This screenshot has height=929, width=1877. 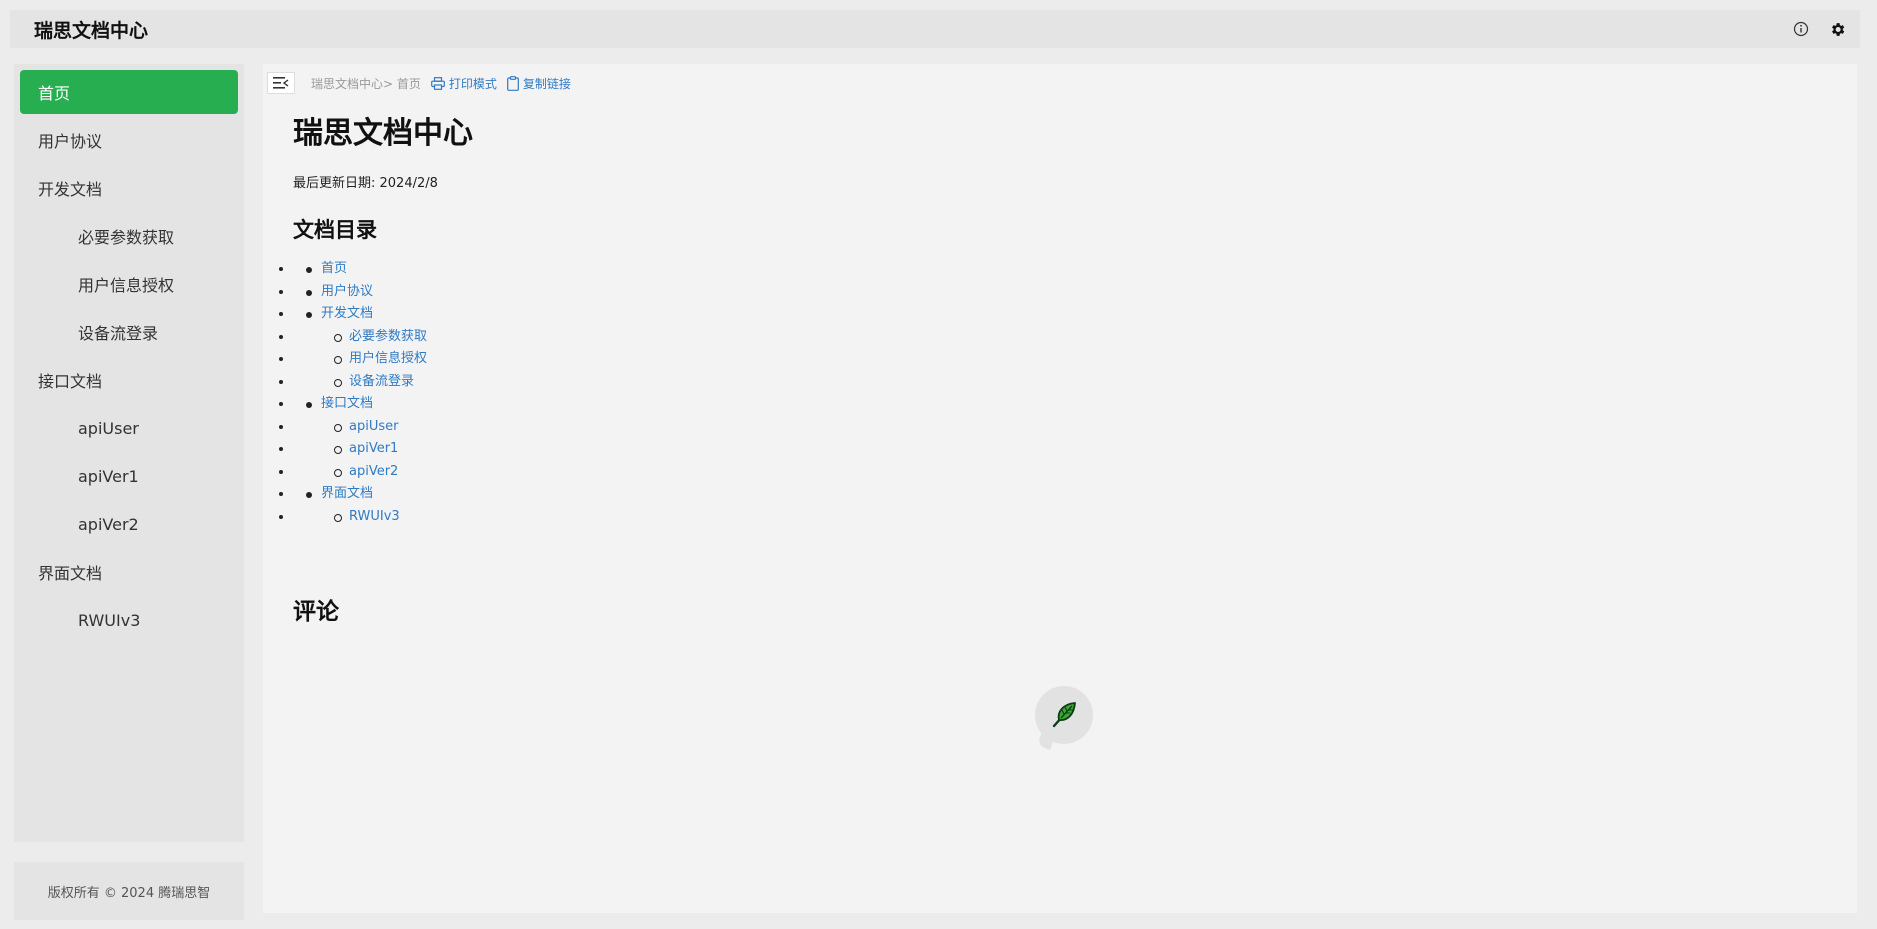 What do you see at coordinates (347, 313) in the screenshot?
I see `toc-link-dev-docs: 开发文档` at bounding box center [347, 313].